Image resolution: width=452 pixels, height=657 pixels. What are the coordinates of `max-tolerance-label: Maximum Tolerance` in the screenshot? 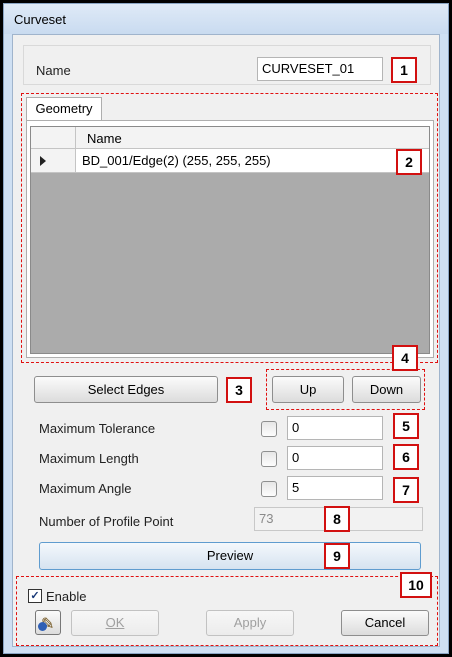 It's located at (97, 428).